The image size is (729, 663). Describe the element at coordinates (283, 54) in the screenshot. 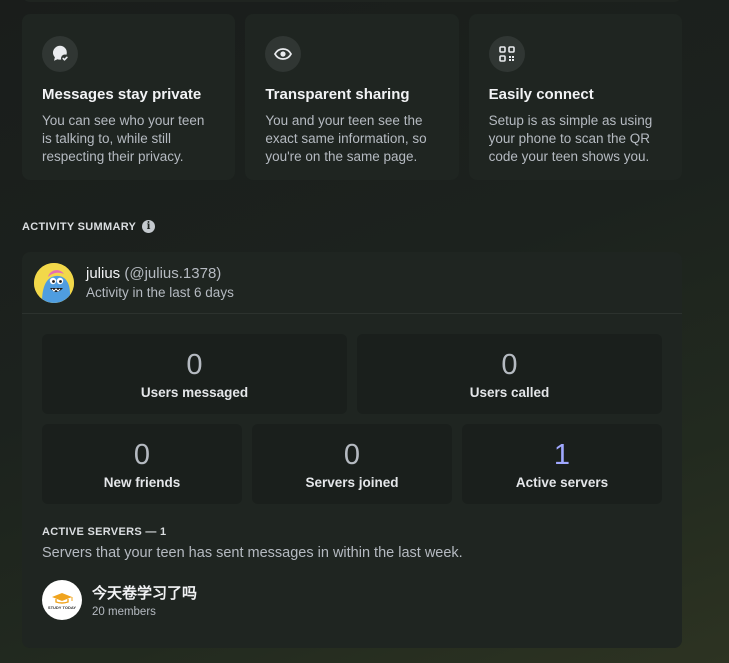

I see `eye-icon` at that location.